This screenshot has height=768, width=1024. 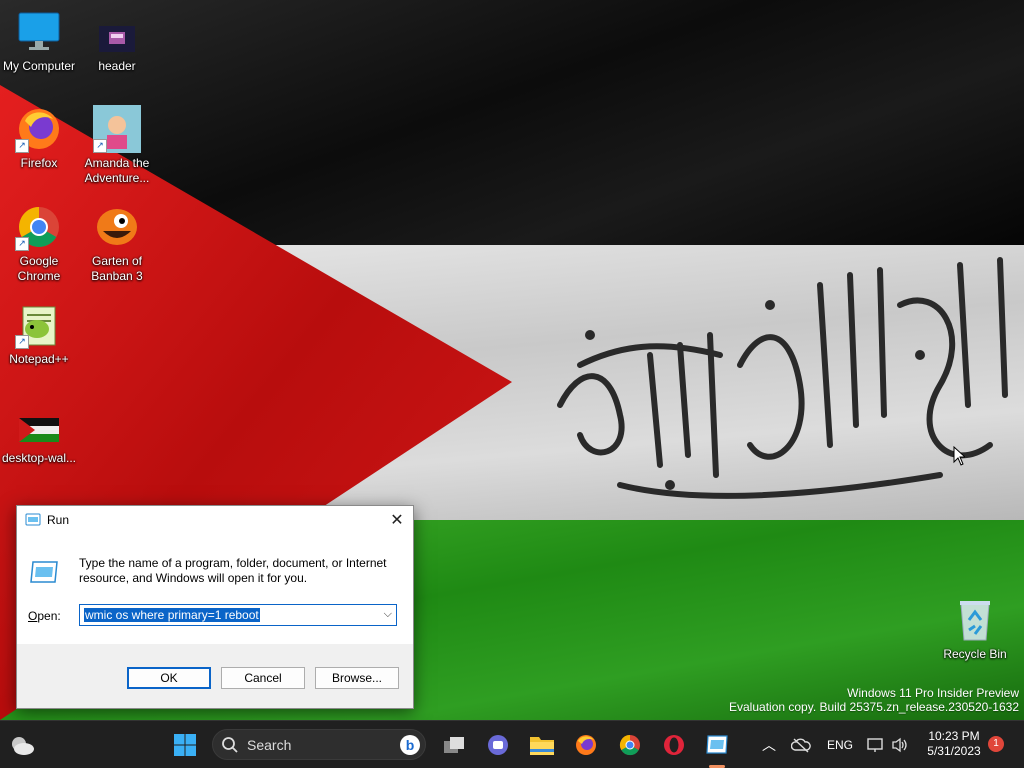 I want to click on desktop-icon-notepadpp: ↗ Notepad++, so click(x=39, y=334).